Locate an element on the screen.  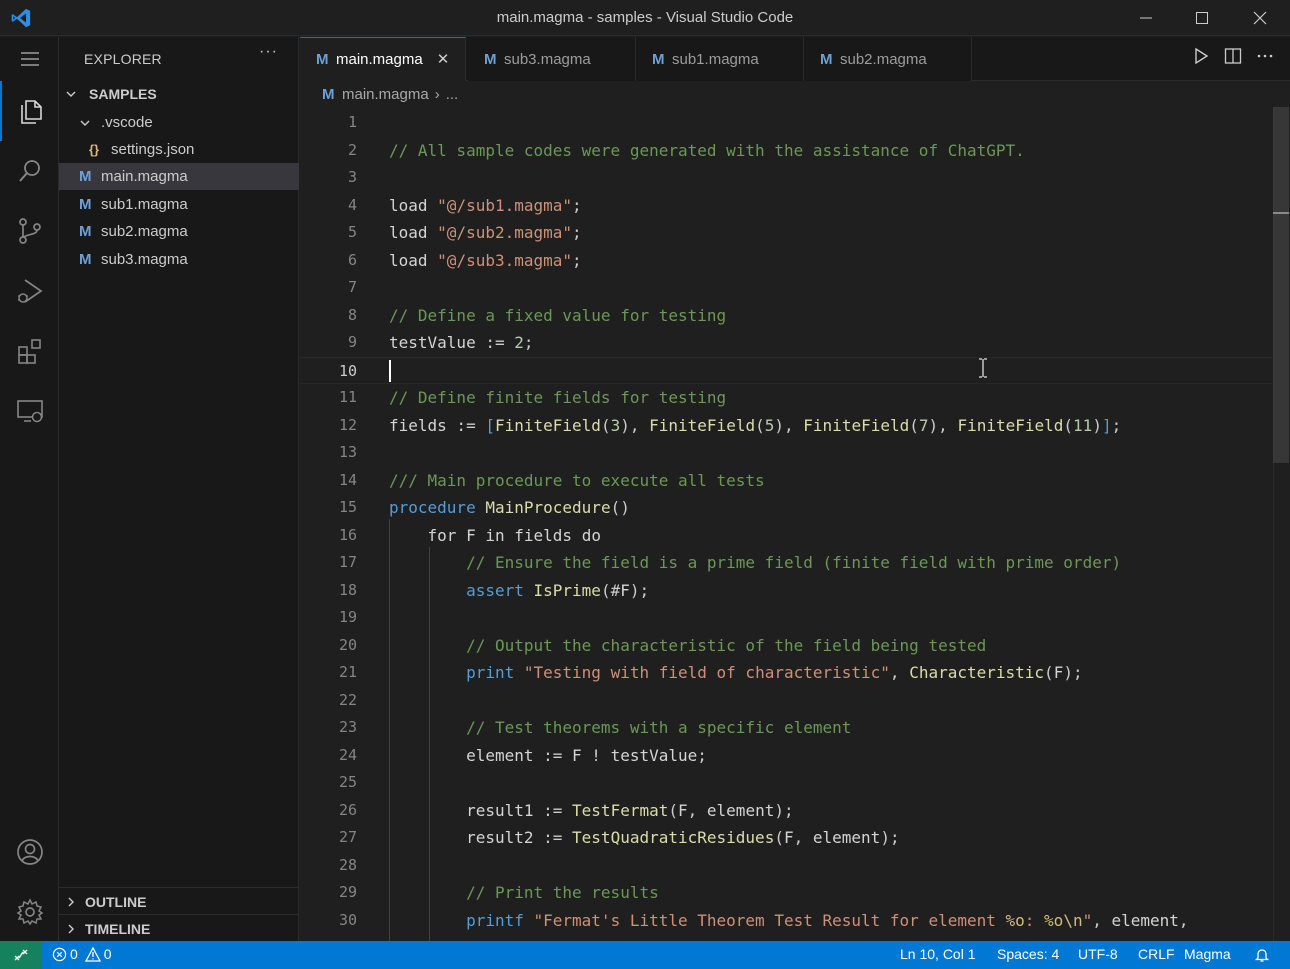
code-line: 1 is located at coordinates (786, 123).